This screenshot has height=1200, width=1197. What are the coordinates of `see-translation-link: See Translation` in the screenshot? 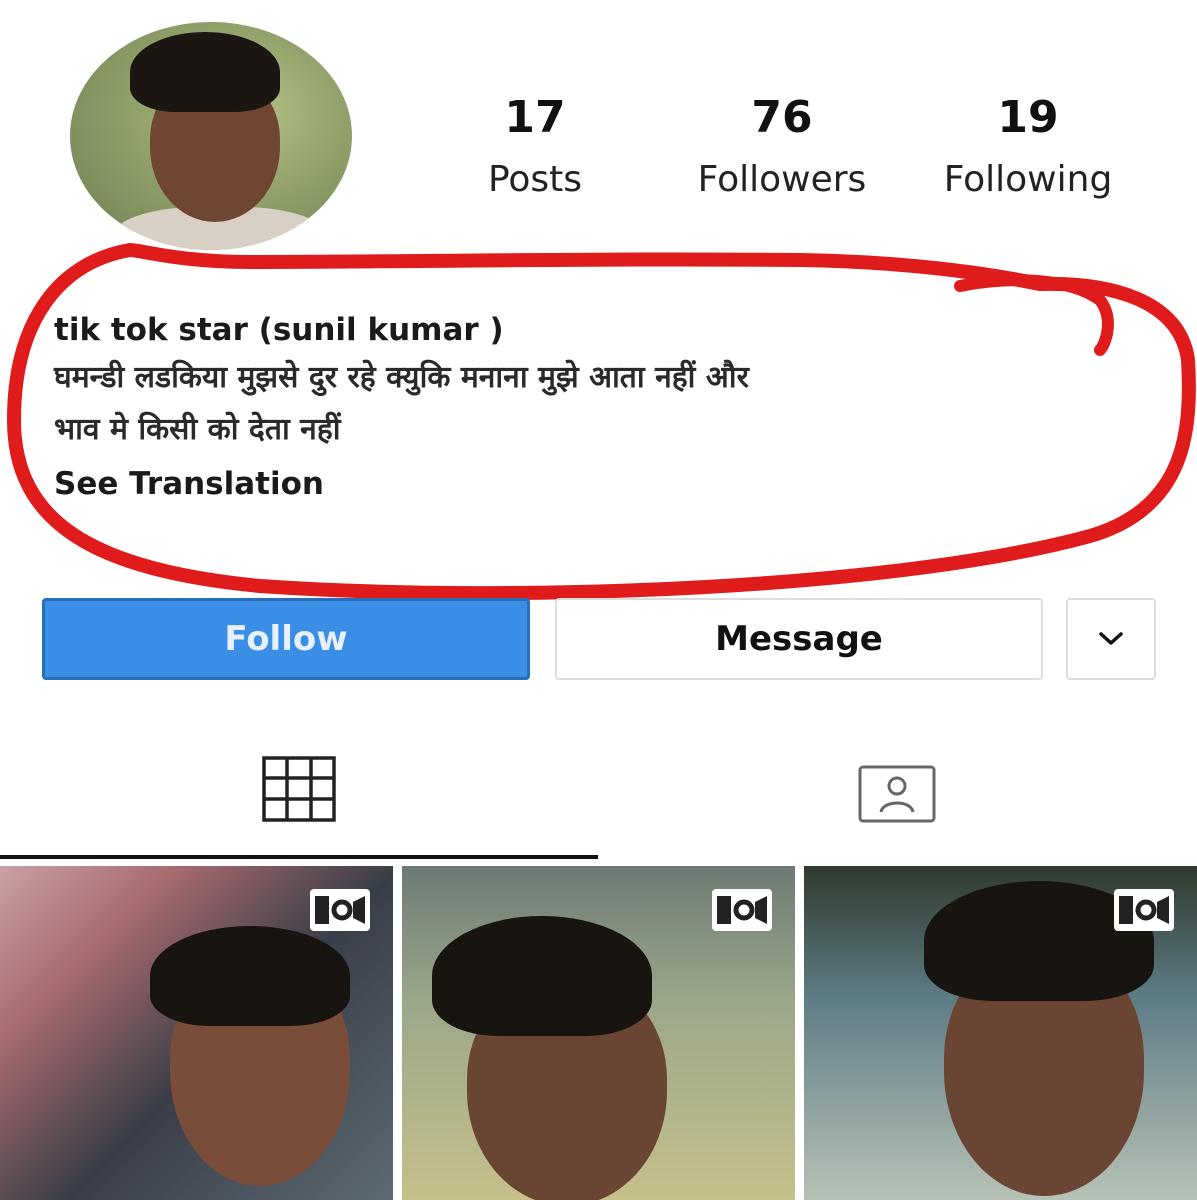 It's located at (584, 484).